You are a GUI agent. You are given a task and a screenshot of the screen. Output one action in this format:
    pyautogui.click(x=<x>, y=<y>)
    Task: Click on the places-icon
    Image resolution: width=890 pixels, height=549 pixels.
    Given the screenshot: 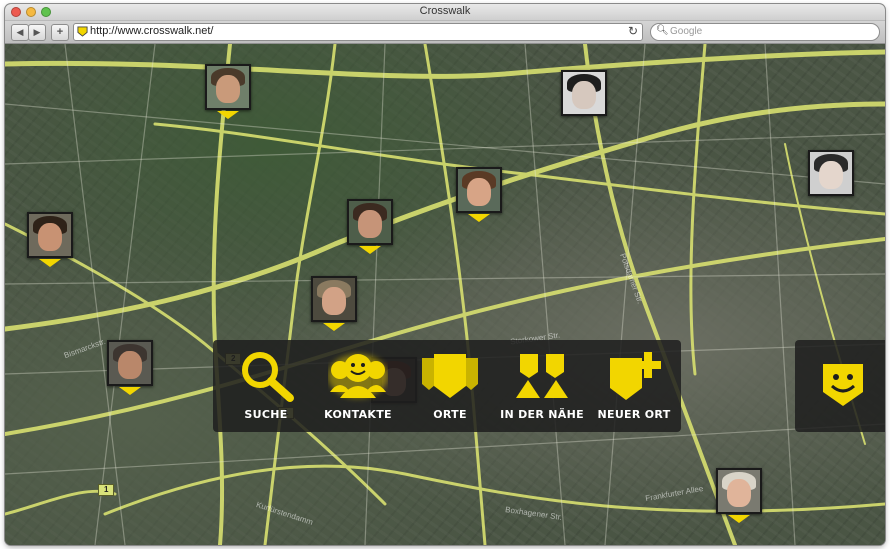 What is the action you would take?
    pyautogui.click(x=450, y=376)
    